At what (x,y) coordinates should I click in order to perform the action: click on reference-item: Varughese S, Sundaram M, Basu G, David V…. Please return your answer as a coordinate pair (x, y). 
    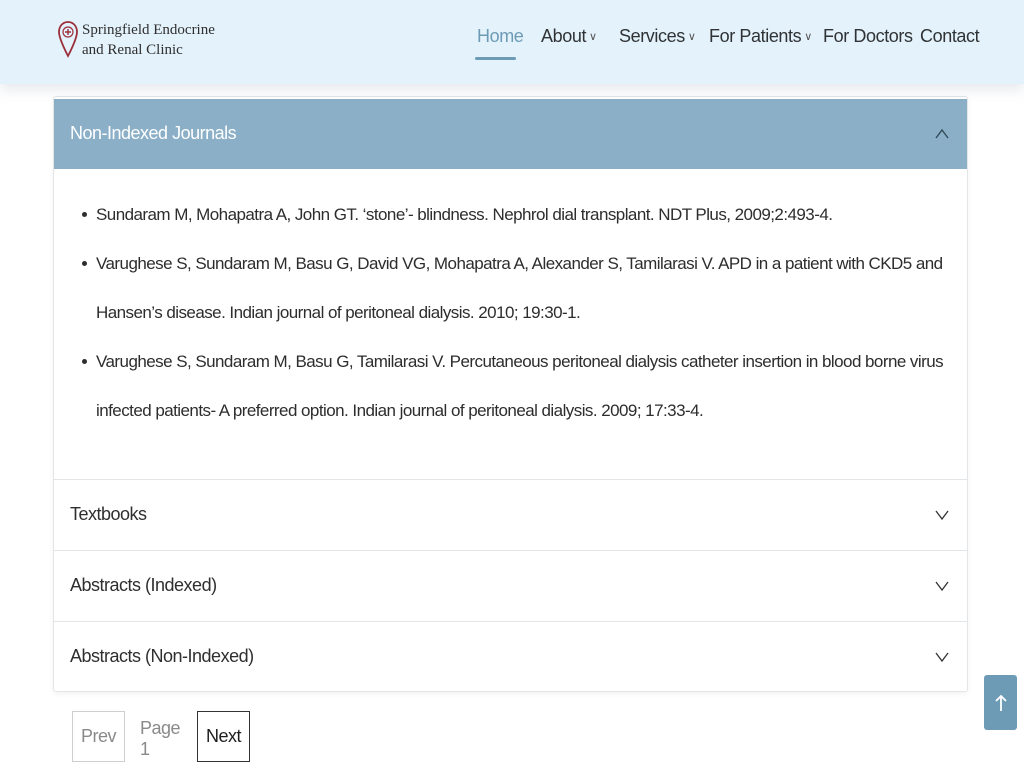
    Looking at the image, I should click on (517, 288).